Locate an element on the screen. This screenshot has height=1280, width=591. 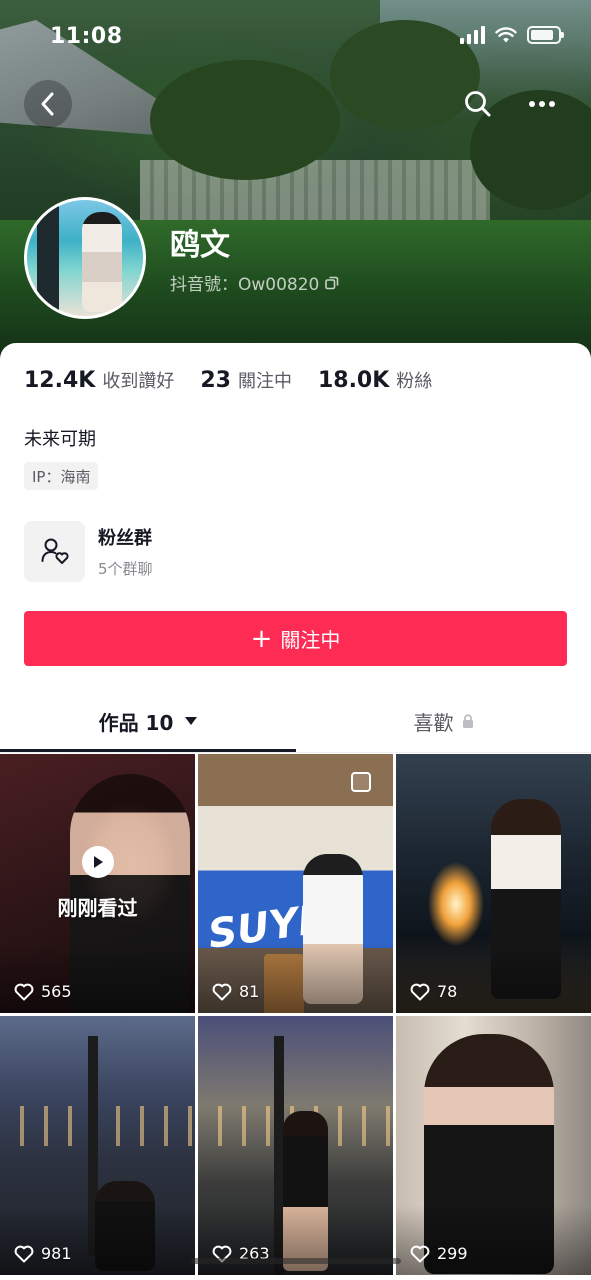
stat-value: 23 is located at coordinates (215, 380).